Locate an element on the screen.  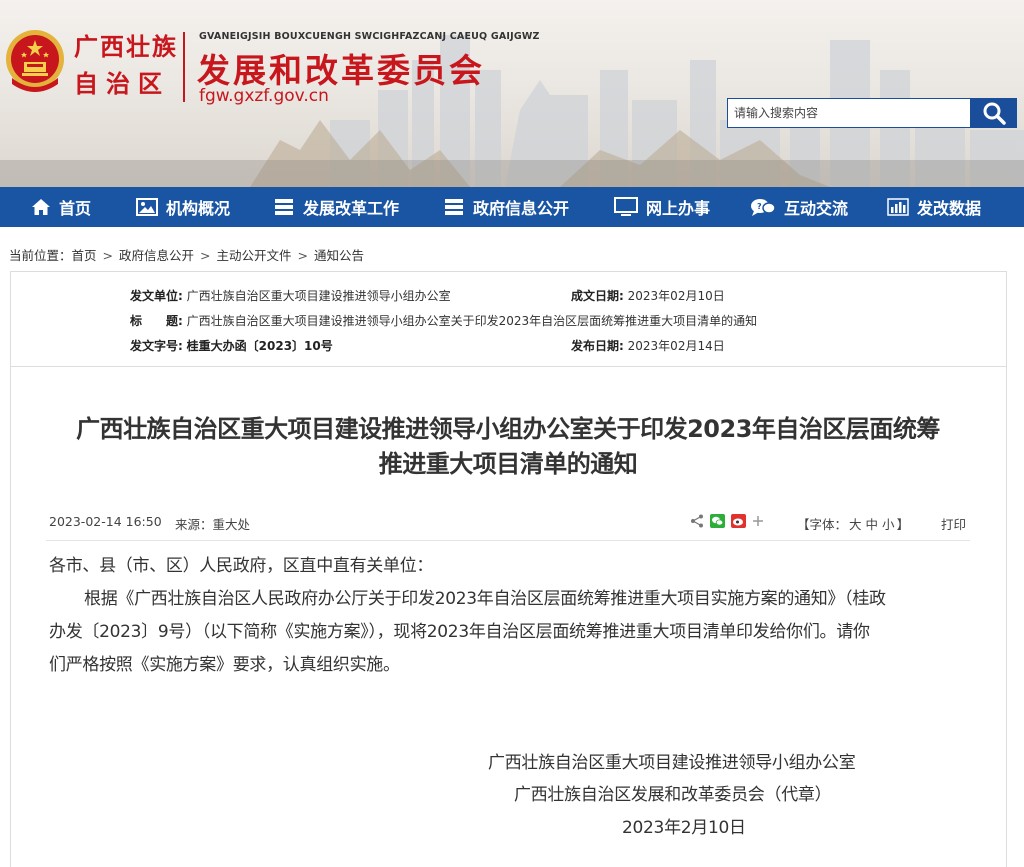
breadcrumb-home: 首页 is located at coordinates (84, 255).